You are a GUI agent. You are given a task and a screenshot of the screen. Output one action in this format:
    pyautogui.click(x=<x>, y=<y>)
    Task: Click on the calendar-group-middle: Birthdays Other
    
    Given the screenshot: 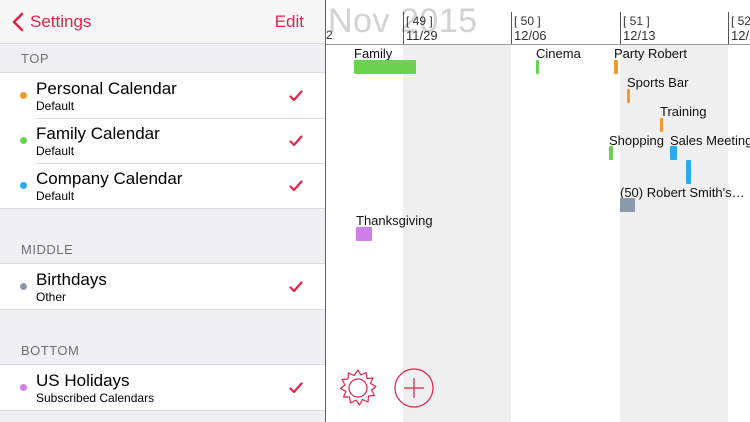 What is the action you would take?
    pyautogui.click(x=162, y=286)
    